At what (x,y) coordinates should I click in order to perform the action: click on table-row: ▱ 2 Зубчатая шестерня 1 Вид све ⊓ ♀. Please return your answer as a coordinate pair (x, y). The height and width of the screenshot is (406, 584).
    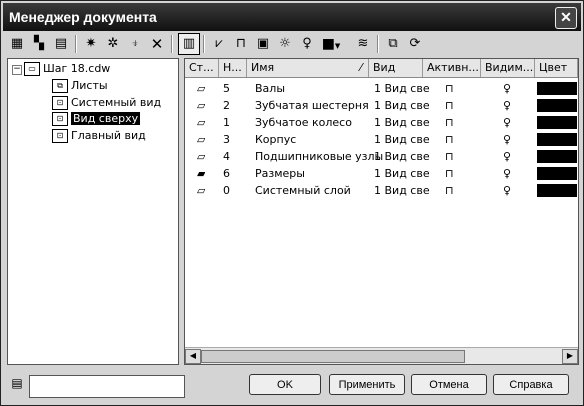
    Looking at the image, I should click on (381, 105).